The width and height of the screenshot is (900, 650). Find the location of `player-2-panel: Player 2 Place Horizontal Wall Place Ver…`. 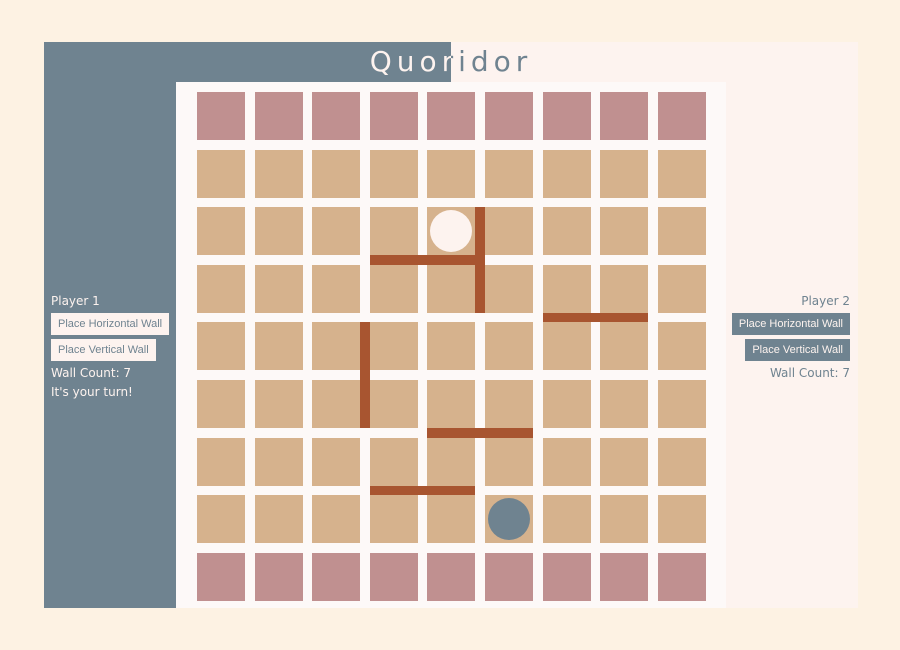

player-2-panel: Player 2 Place Horizontal Wall Place Ver… is located at coordinates (790, 337).